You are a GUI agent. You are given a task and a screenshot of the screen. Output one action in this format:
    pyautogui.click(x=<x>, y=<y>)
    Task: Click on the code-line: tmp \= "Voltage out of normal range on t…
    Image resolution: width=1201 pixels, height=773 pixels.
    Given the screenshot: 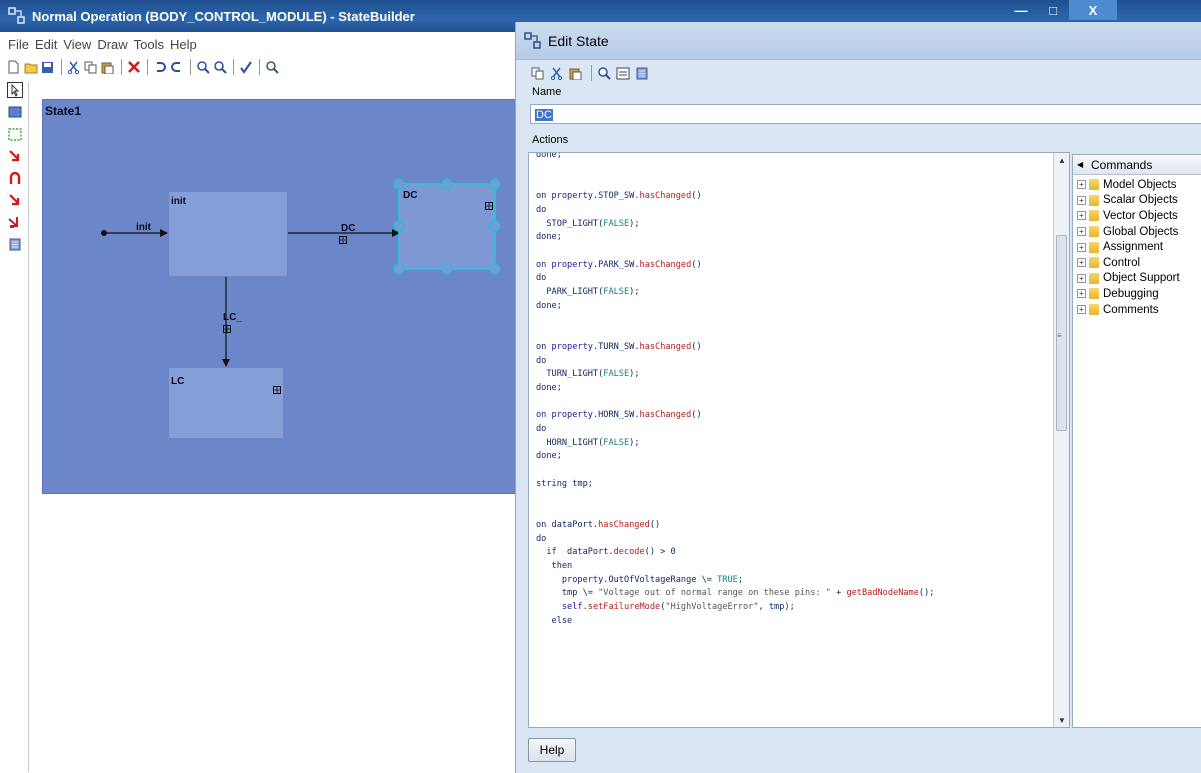 What is the action you would take?
    pyautogui.click(x=735, y=593)
    